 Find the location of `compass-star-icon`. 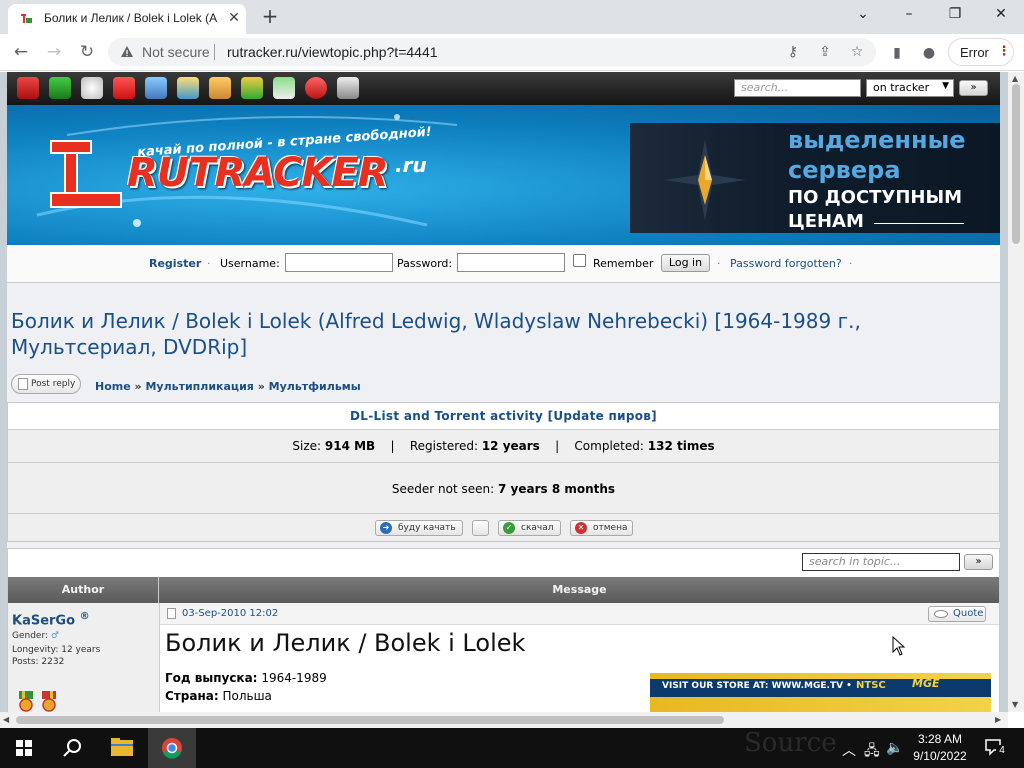

compass-star-icon is located at coordinates (705, 180).